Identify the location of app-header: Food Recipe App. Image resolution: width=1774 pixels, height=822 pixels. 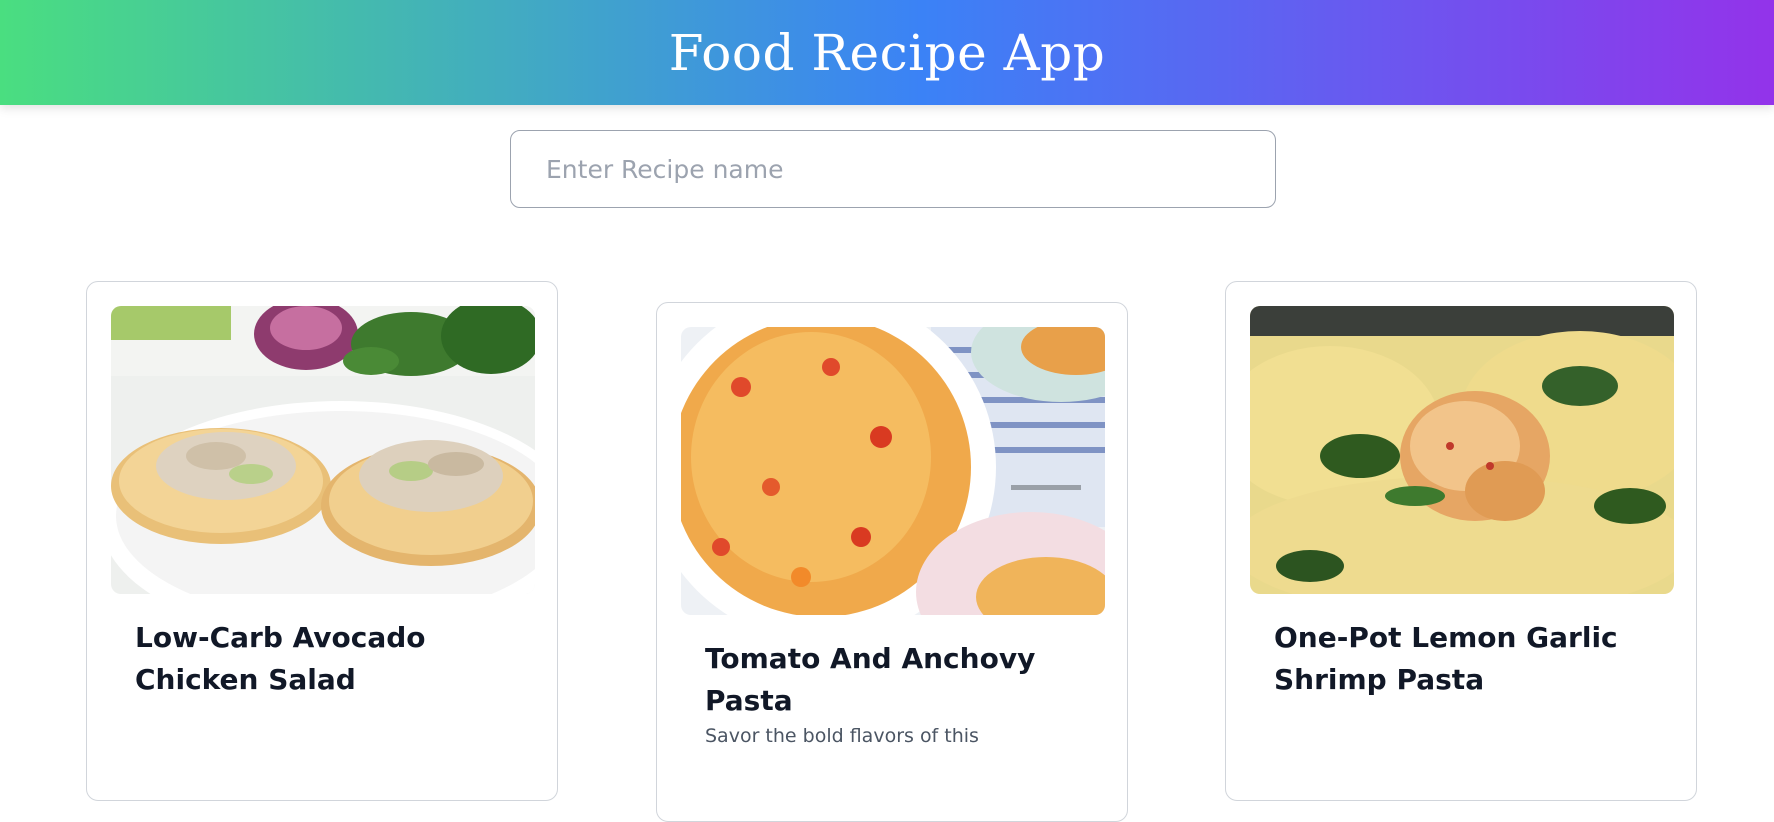
(887, 52).